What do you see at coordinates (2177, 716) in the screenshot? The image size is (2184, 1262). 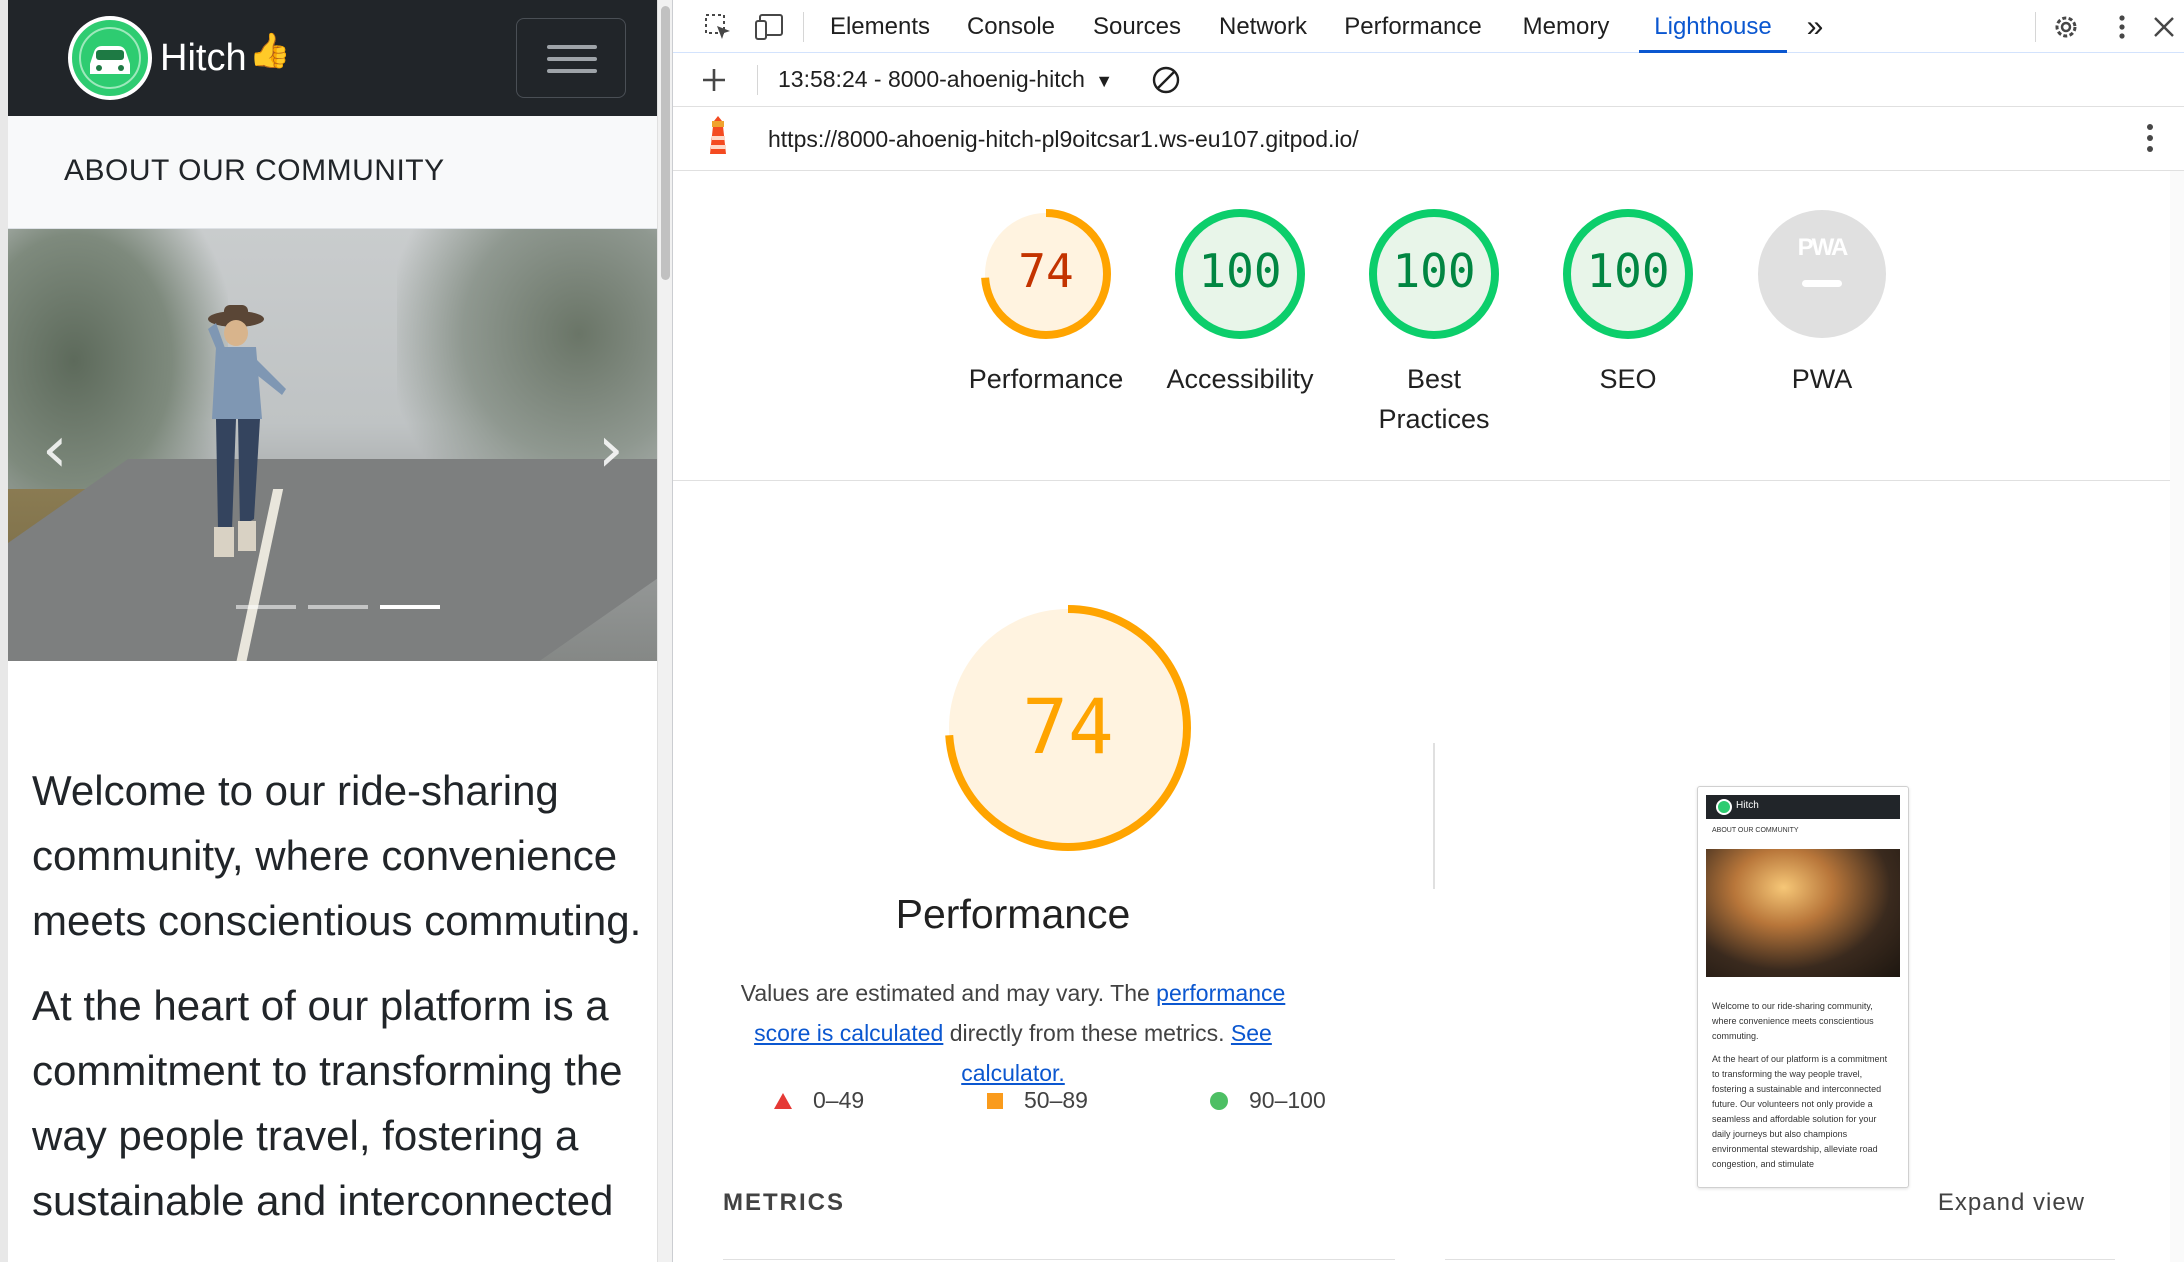 I see `report-scrollbar` at bounding box center [2177, 716].